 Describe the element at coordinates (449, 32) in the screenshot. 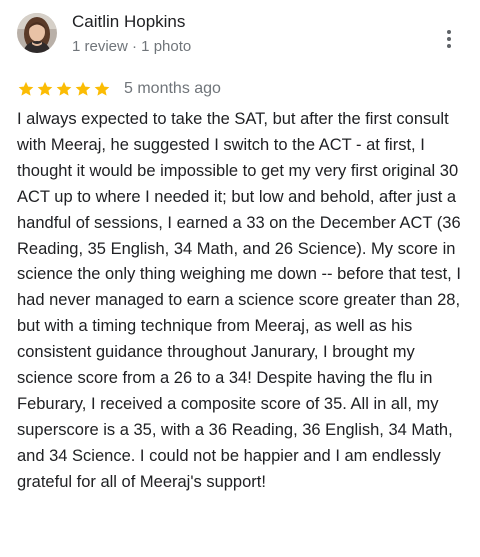

I see `more-vert-icon` at that location.